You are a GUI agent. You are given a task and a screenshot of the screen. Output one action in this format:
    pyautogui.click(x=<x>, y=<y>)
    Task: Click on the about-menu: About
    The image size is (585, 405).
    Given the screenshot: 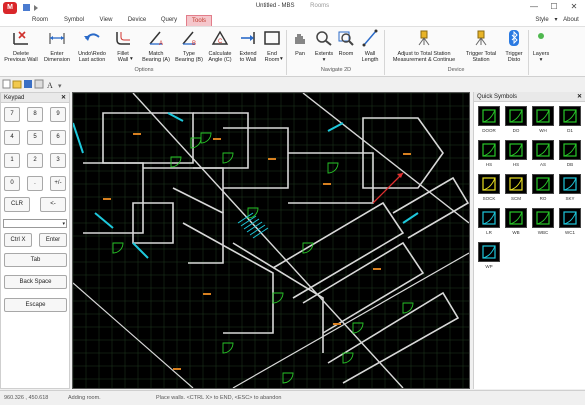 What is the action you would take?
    pyautogui.click(x=571, y=20)
    